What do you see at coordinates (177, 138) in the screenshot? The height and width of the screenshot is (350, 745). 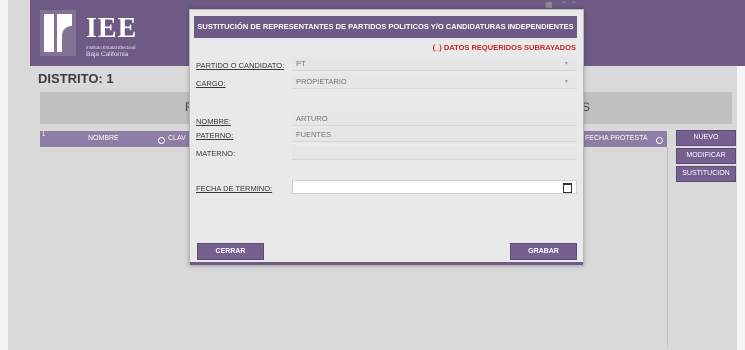 I see `column-clave-header: CLAV` at bounding box center [177, 138].